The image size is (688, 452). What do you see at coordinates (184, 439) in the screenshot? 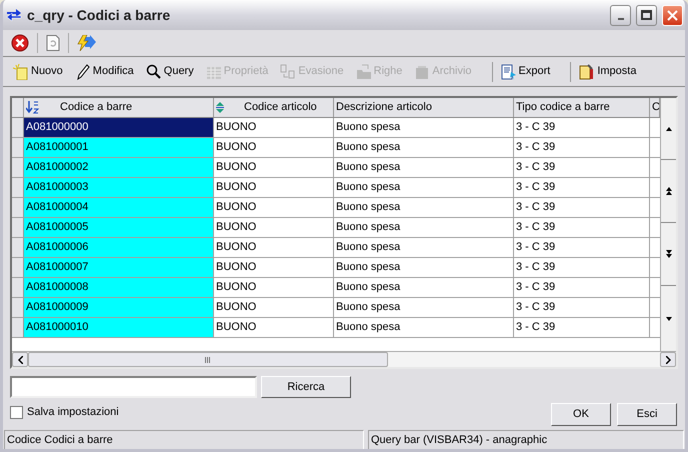
I see `status-bar-panel: Codice Codici a barre` at bounding box center [184, 439].